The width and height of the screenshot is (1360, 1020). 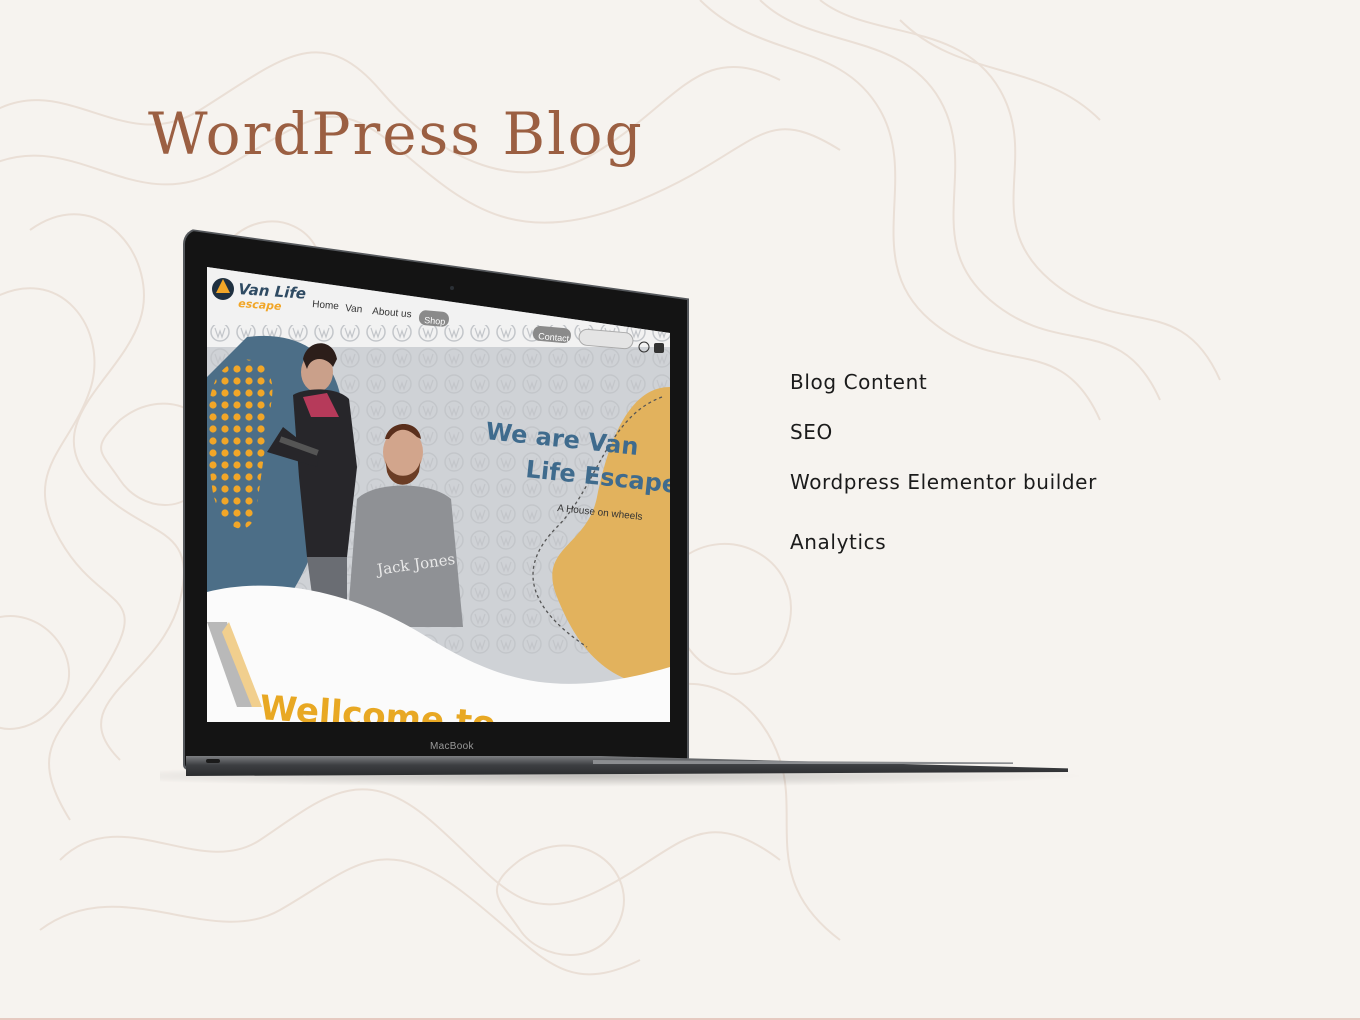 I want to click on usb-port, so click(x=213, y=761).